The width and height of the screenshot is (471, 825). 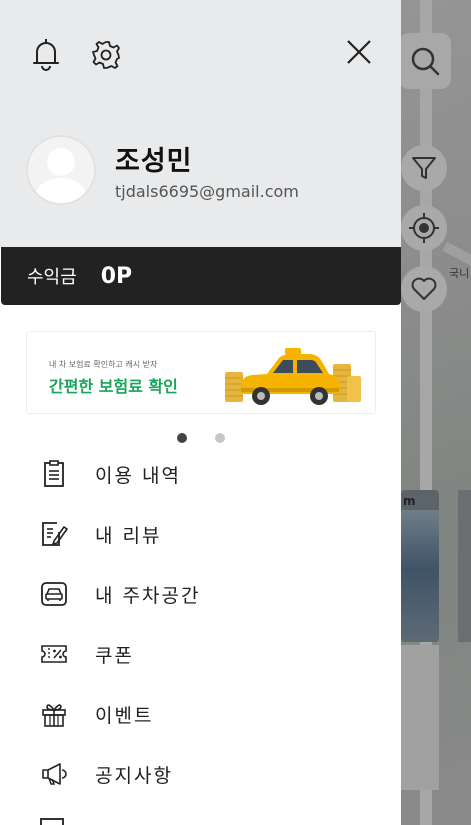 I want to click on car-icon, so click(x=54, y=594).